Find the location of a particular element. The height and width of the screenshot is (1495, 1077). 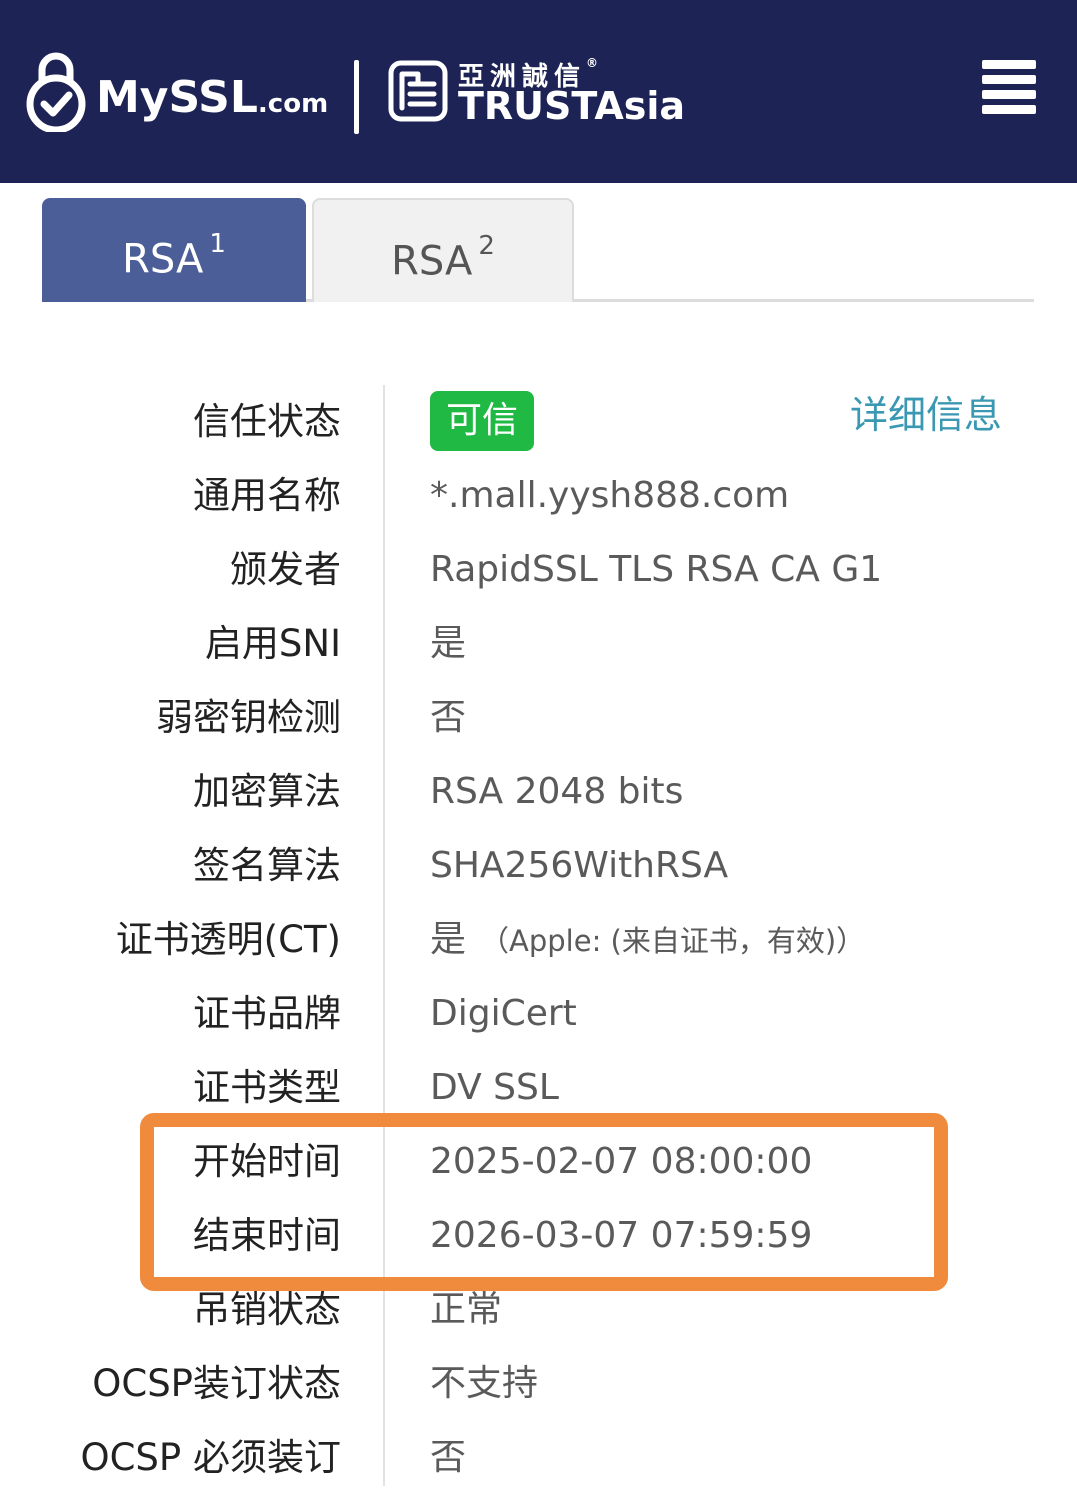

row-common-name: 通用名称 *.mall.yysh888.com is located at coordinates (538, 496).